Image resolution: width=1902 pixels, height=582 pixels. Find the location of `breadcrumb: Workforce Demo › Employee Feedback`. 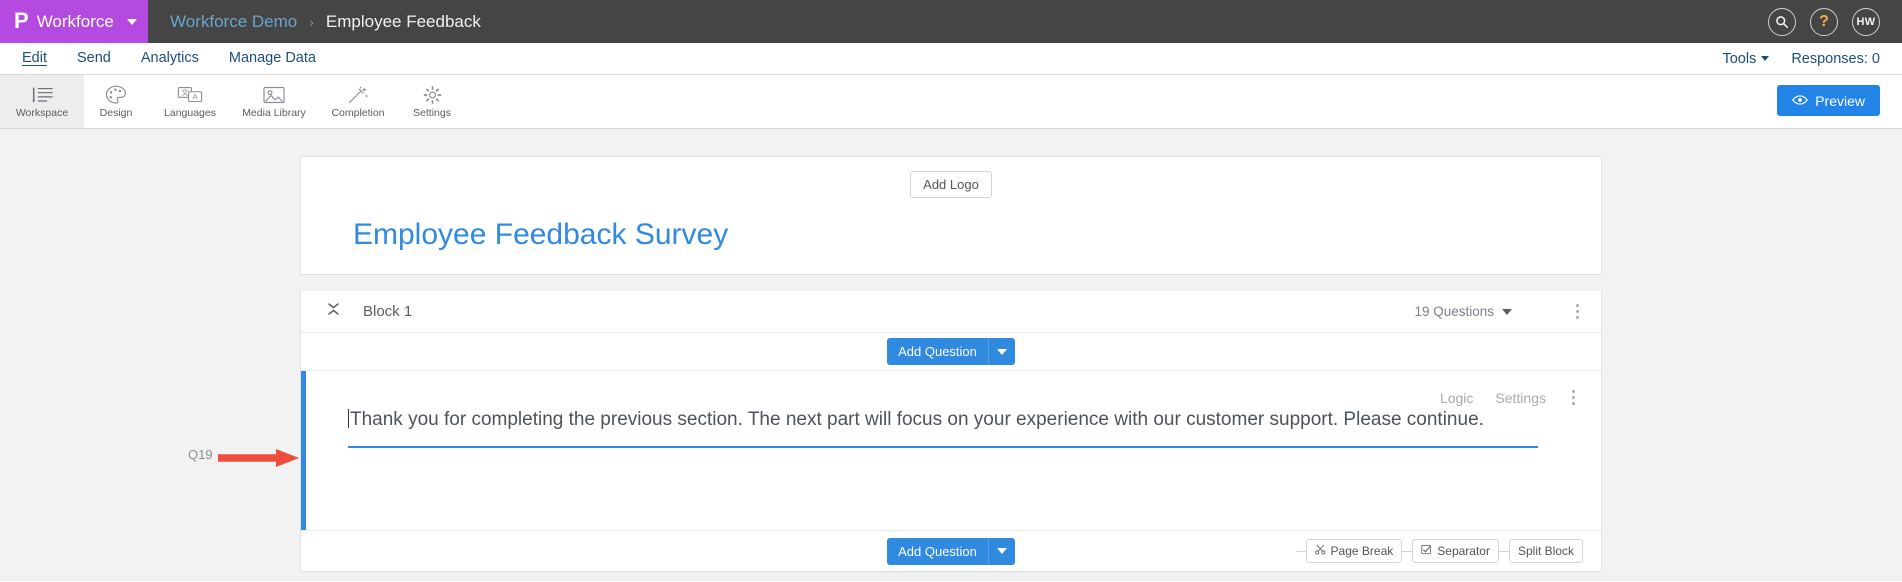

breadcrumb: Workforce Demo › Employee Feedback is located at coordinates (314, 21).